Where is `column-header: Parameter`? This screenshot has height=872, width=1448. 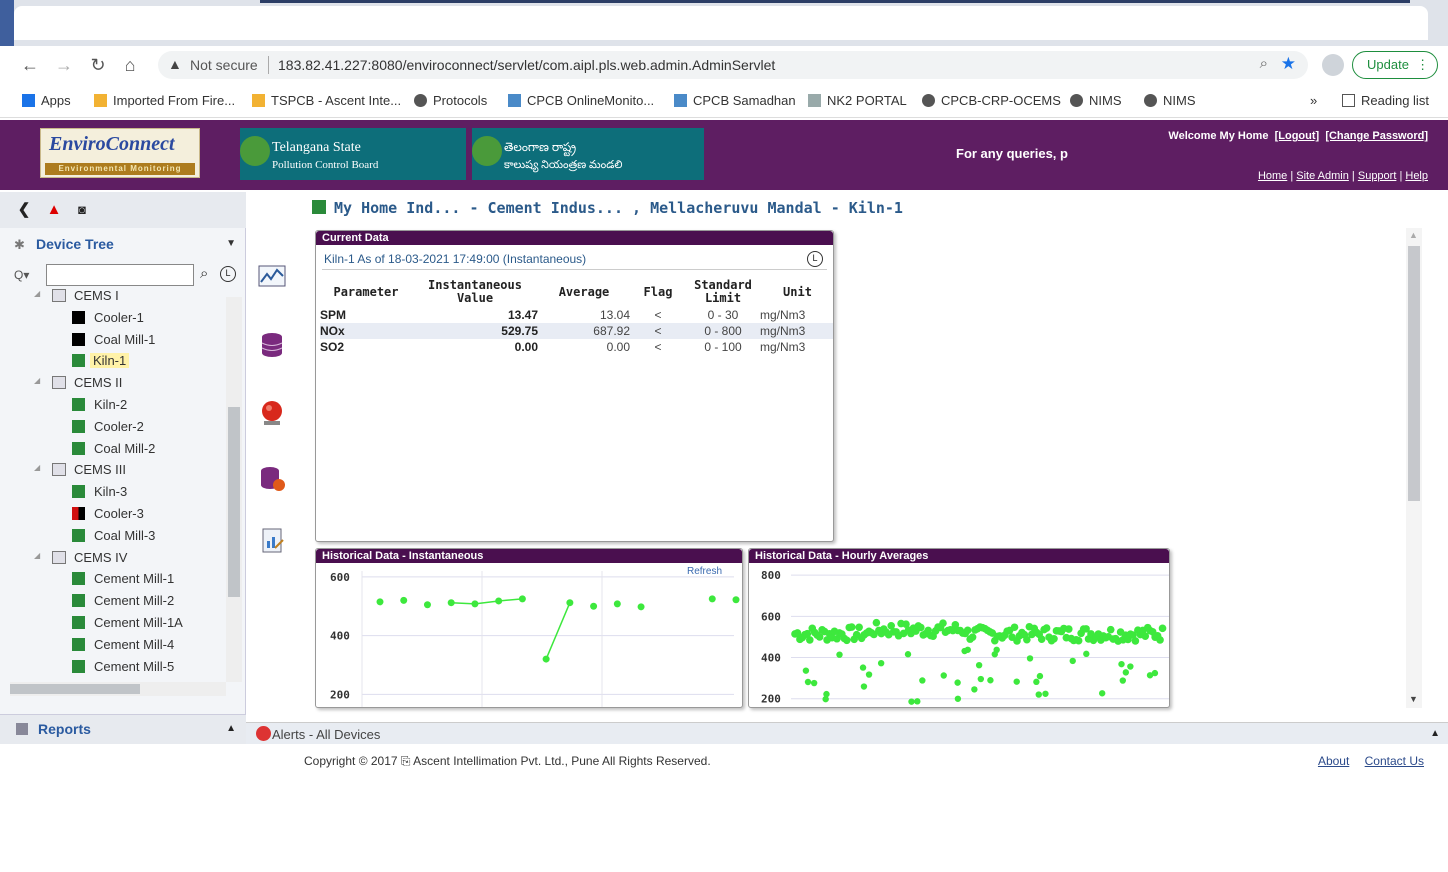
column-header: Parameter is located at coordinates (366, 291).